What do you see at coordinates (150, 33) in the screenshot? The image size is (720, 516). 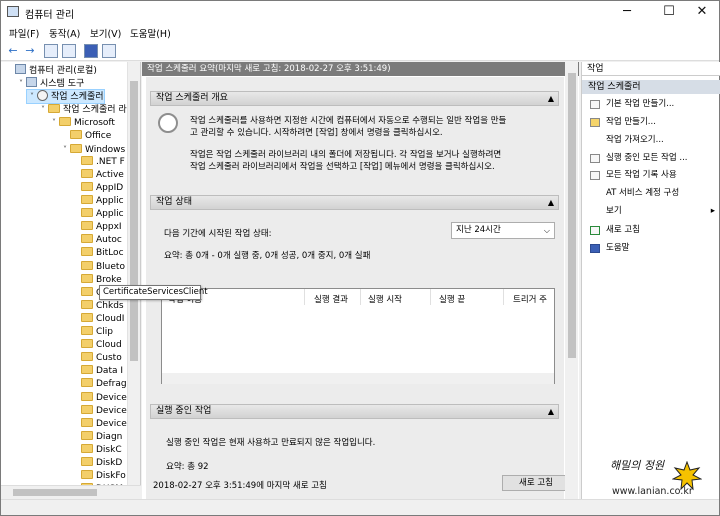 I see `menu-help: 도움말(H)` at bounding box center [150, 33].